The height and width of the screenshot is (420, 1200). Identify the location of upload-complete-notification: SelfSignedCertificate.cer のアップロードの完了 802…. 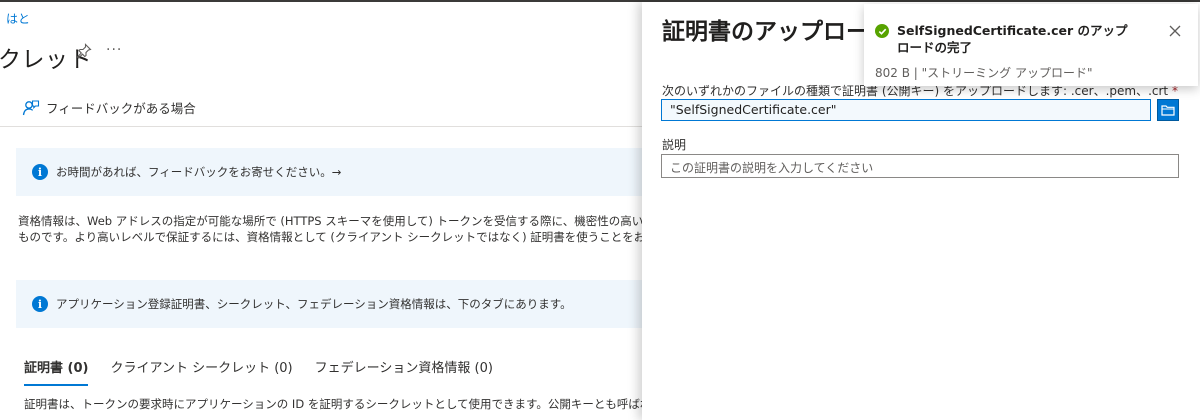
(1031, 45).